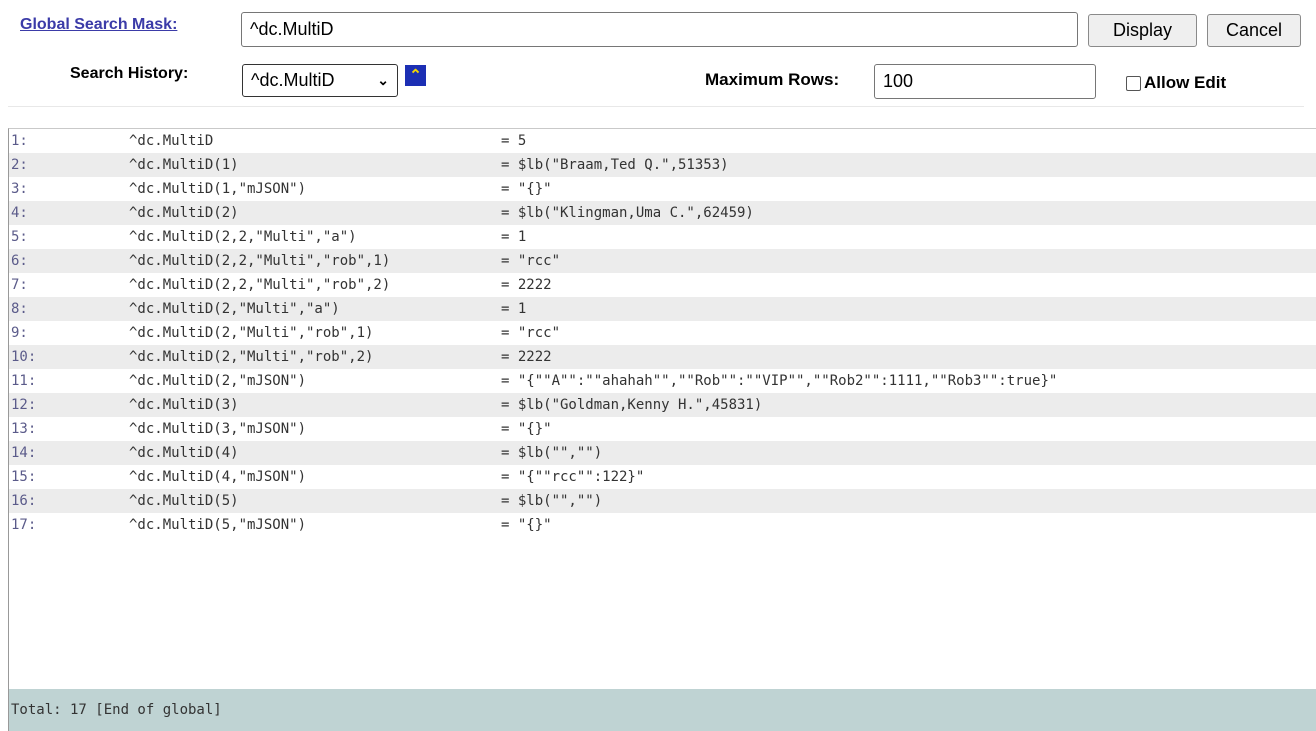 The width and height of the screenshot is (1316, 731). Describe the element at coordinates (662, 710) in the screenshot. I see `results-total: Total: 17 [End of global]` at that location.